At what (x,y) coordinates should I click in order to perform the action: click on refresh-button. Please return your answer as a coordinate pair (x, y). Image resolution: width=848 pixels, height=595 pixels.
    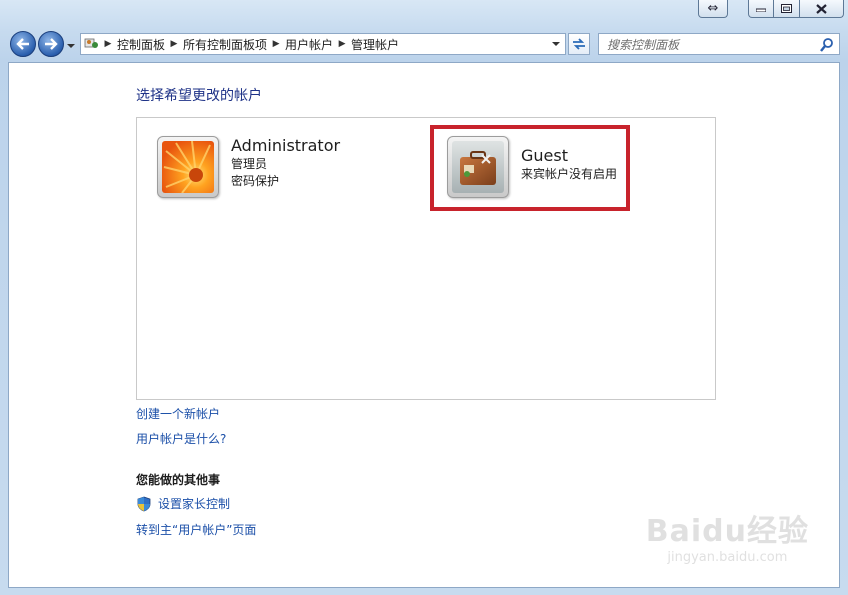
    Looking at the image, I should click on (579, 44).